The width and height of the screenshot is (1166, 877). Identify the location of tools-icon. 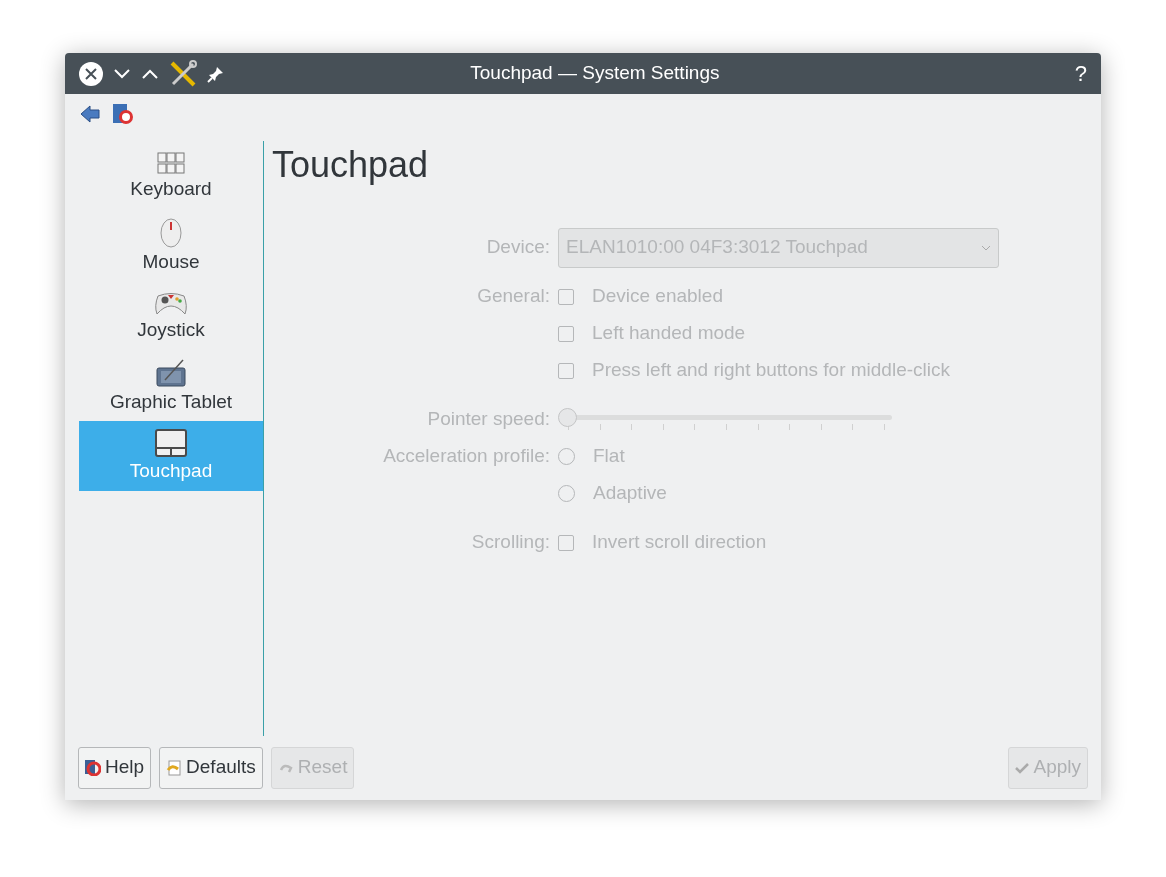
(183, 73).